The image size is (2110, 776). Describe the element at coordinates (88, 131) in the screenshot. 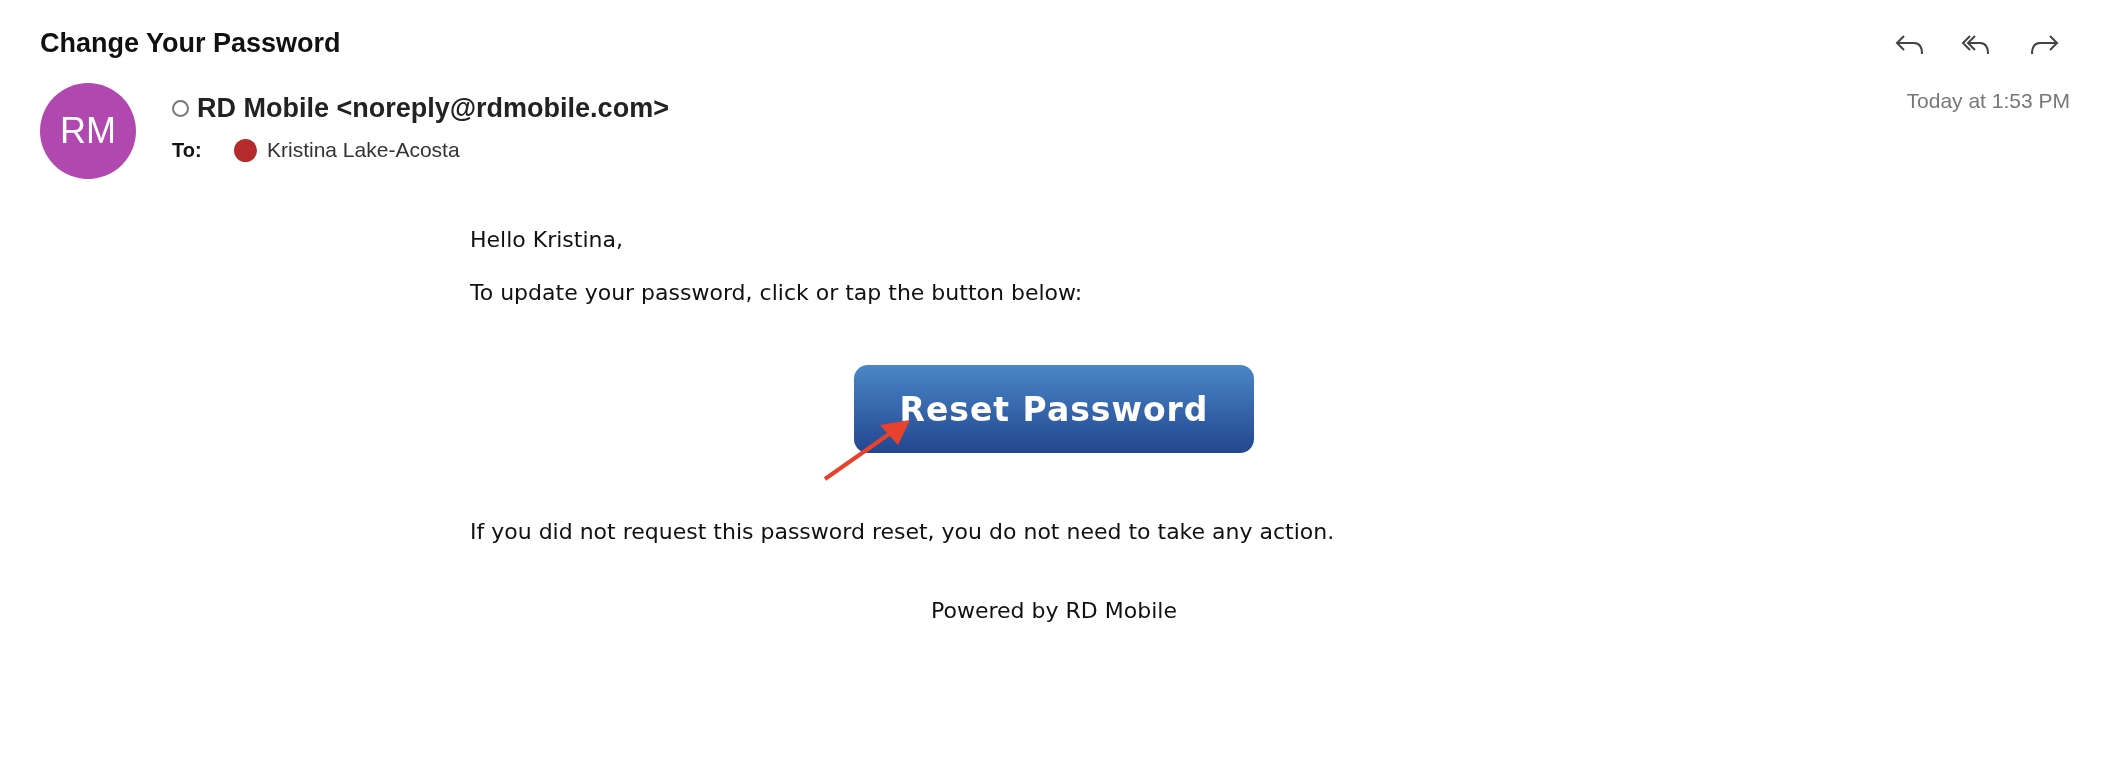

I see `sender-avatar: RM` at that location.